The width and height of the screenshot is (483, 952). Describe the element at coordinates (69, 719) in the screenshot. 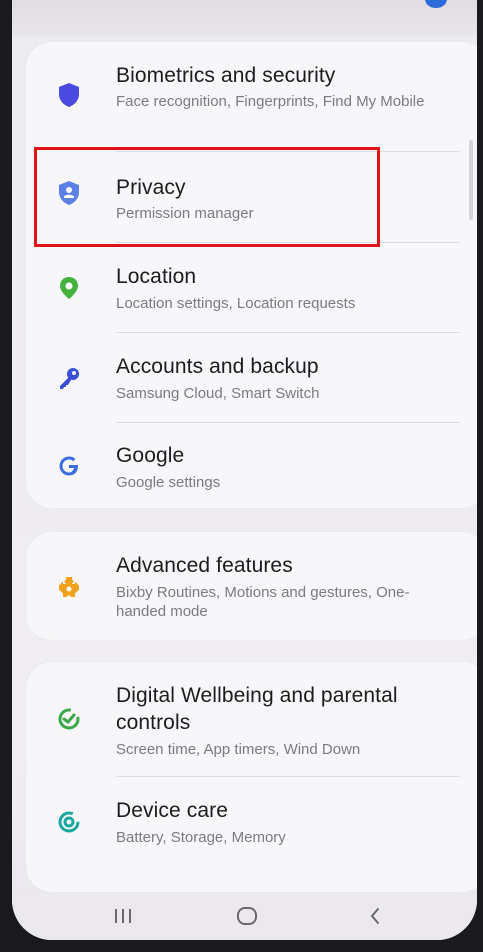

I see `wellbeing-icon` at that location.